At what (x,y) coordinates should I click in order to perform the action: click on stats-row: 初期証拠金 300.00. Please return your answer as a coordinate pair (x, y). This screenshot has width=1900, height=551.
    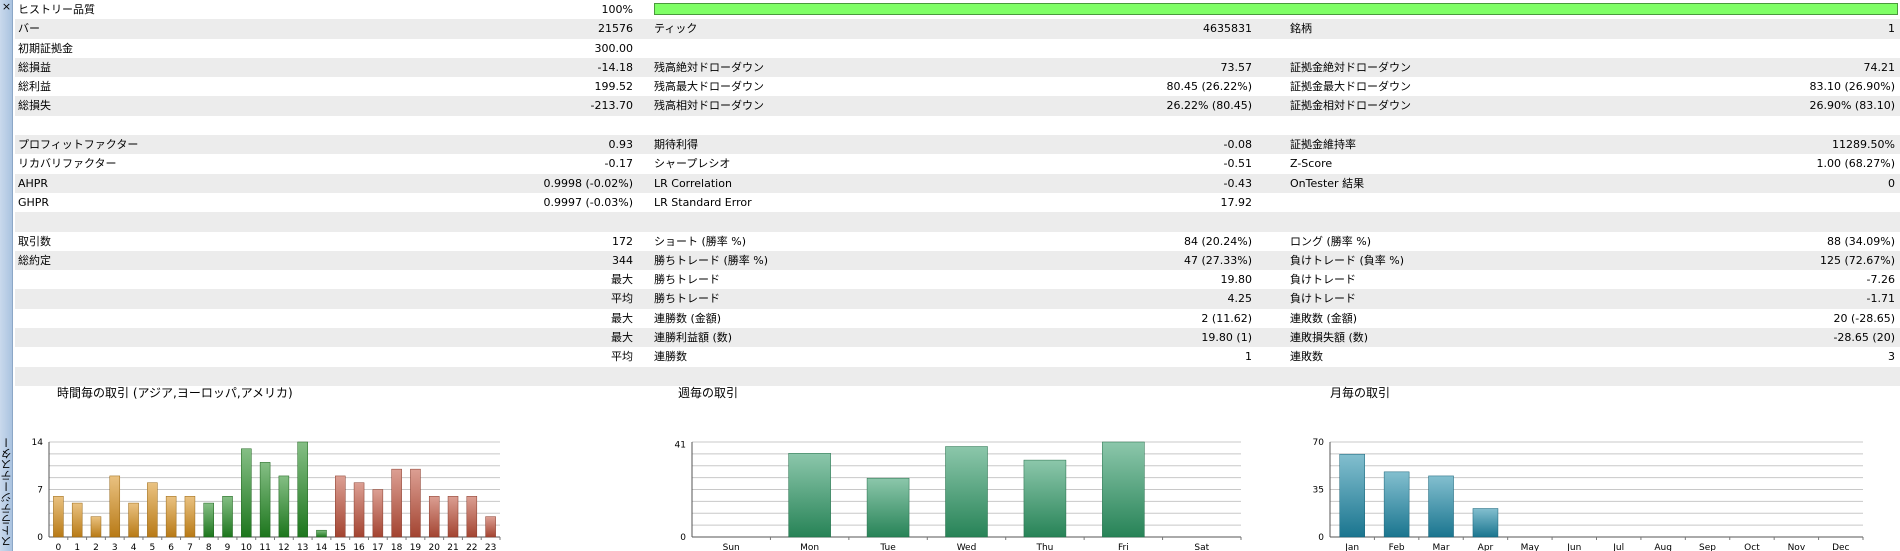
    Looking at the image, I should click on (957, 48).